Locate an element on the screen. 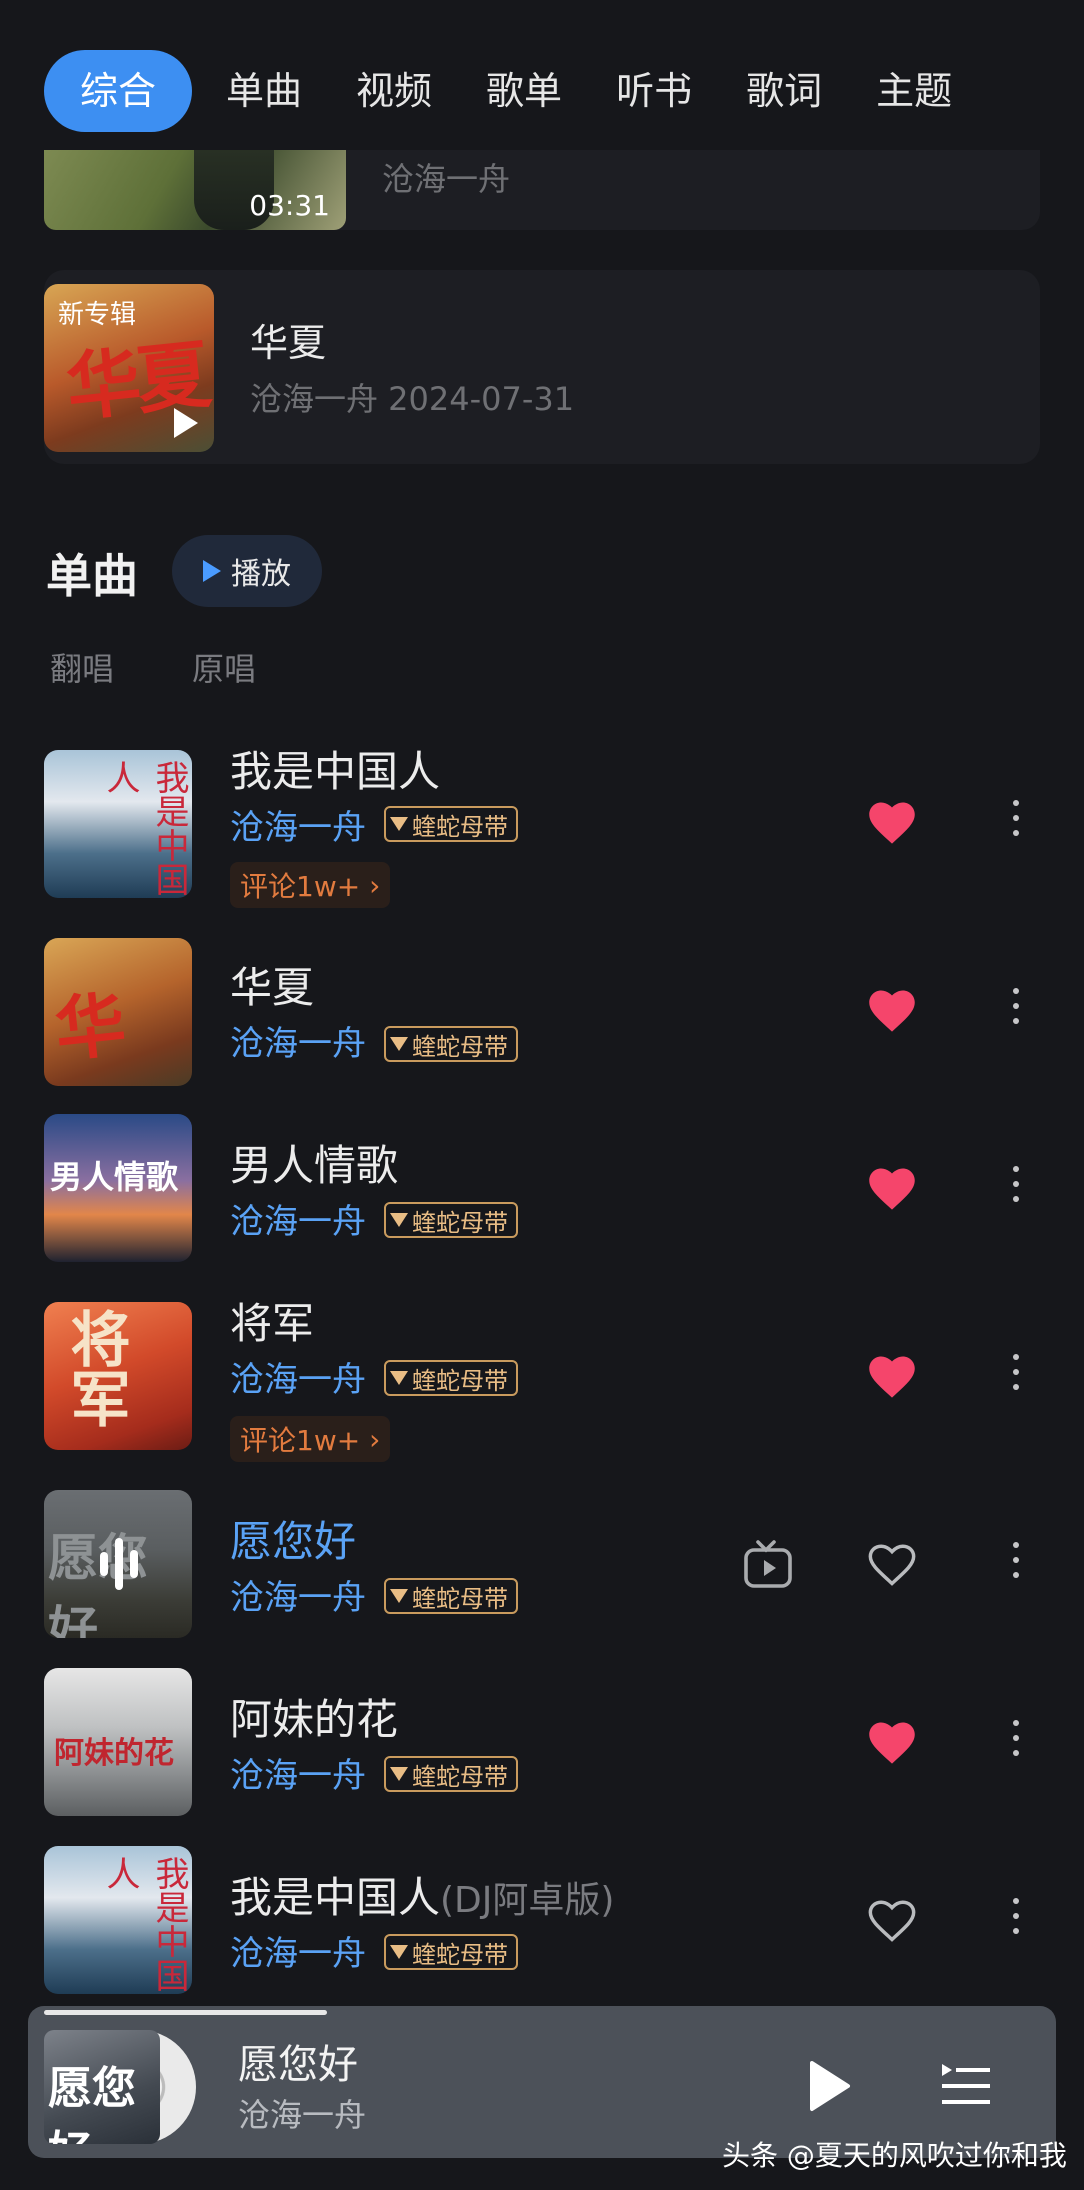 Image resolution: width=1084 pixels, height=2190 pixels. tab-videos: 视频 is located at coordinates (394, 91).